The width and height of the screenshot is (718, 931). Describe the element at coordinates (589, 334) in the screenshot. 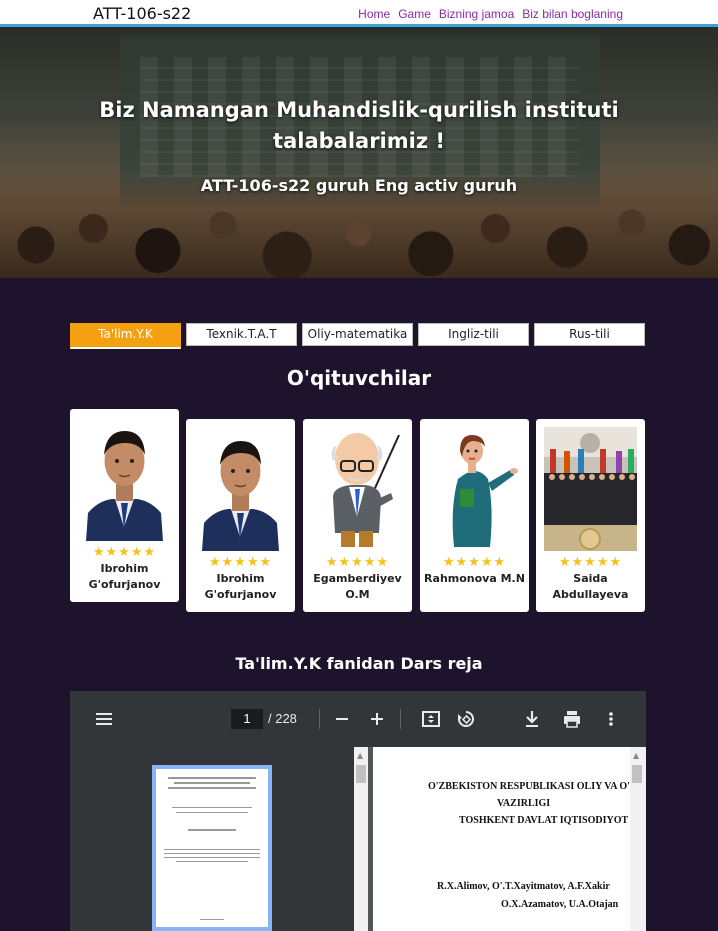

I see `tab-rus-tili: Rus-tili` at that location.